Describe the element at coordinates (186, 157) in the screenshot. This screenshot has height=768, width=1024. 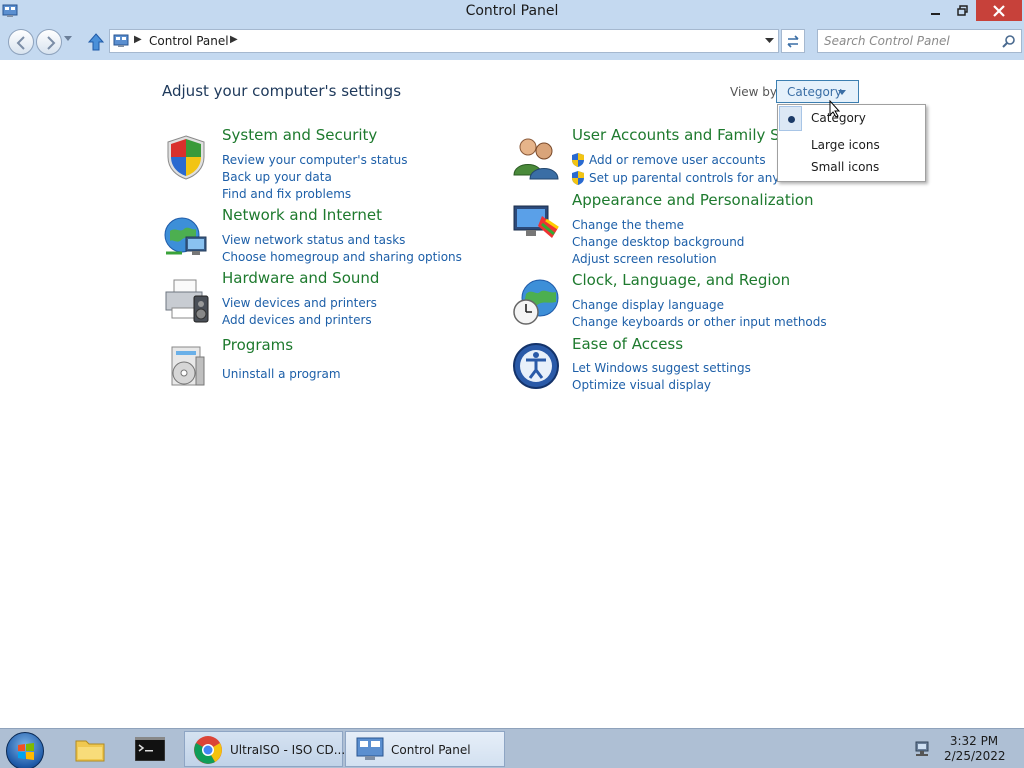
I see `shield-icon` at that location.